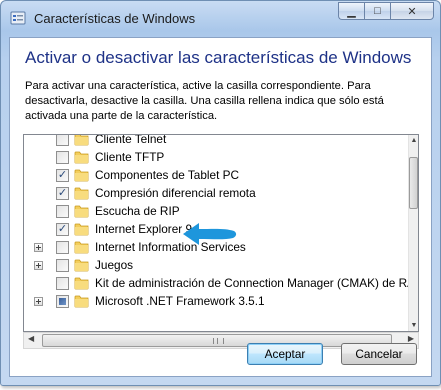 The image size is (441, 390). I want to click on feature-label: Microsoft .NET Framework 3.5.1, so click(180, 301).